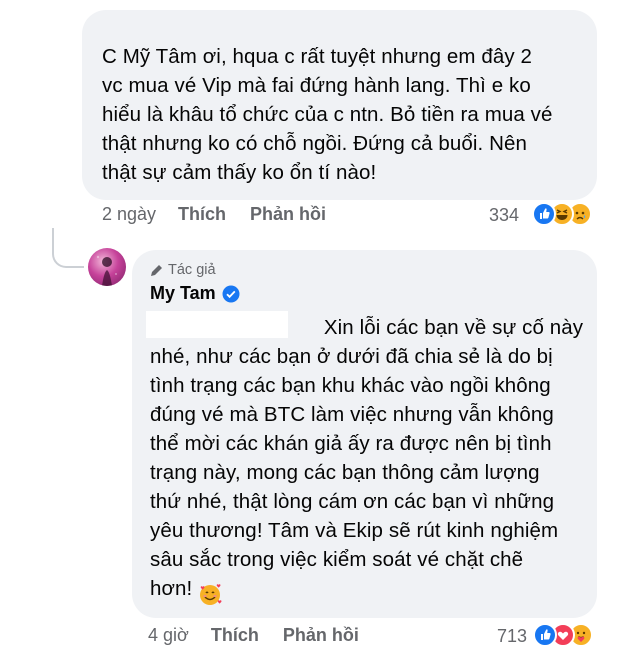 The height and width of the screenshot is (663, 620). What do you see at coordinates (183, 293) in the screenshot?
I see `author-name: My Tam` at bounding box center [183, 293].